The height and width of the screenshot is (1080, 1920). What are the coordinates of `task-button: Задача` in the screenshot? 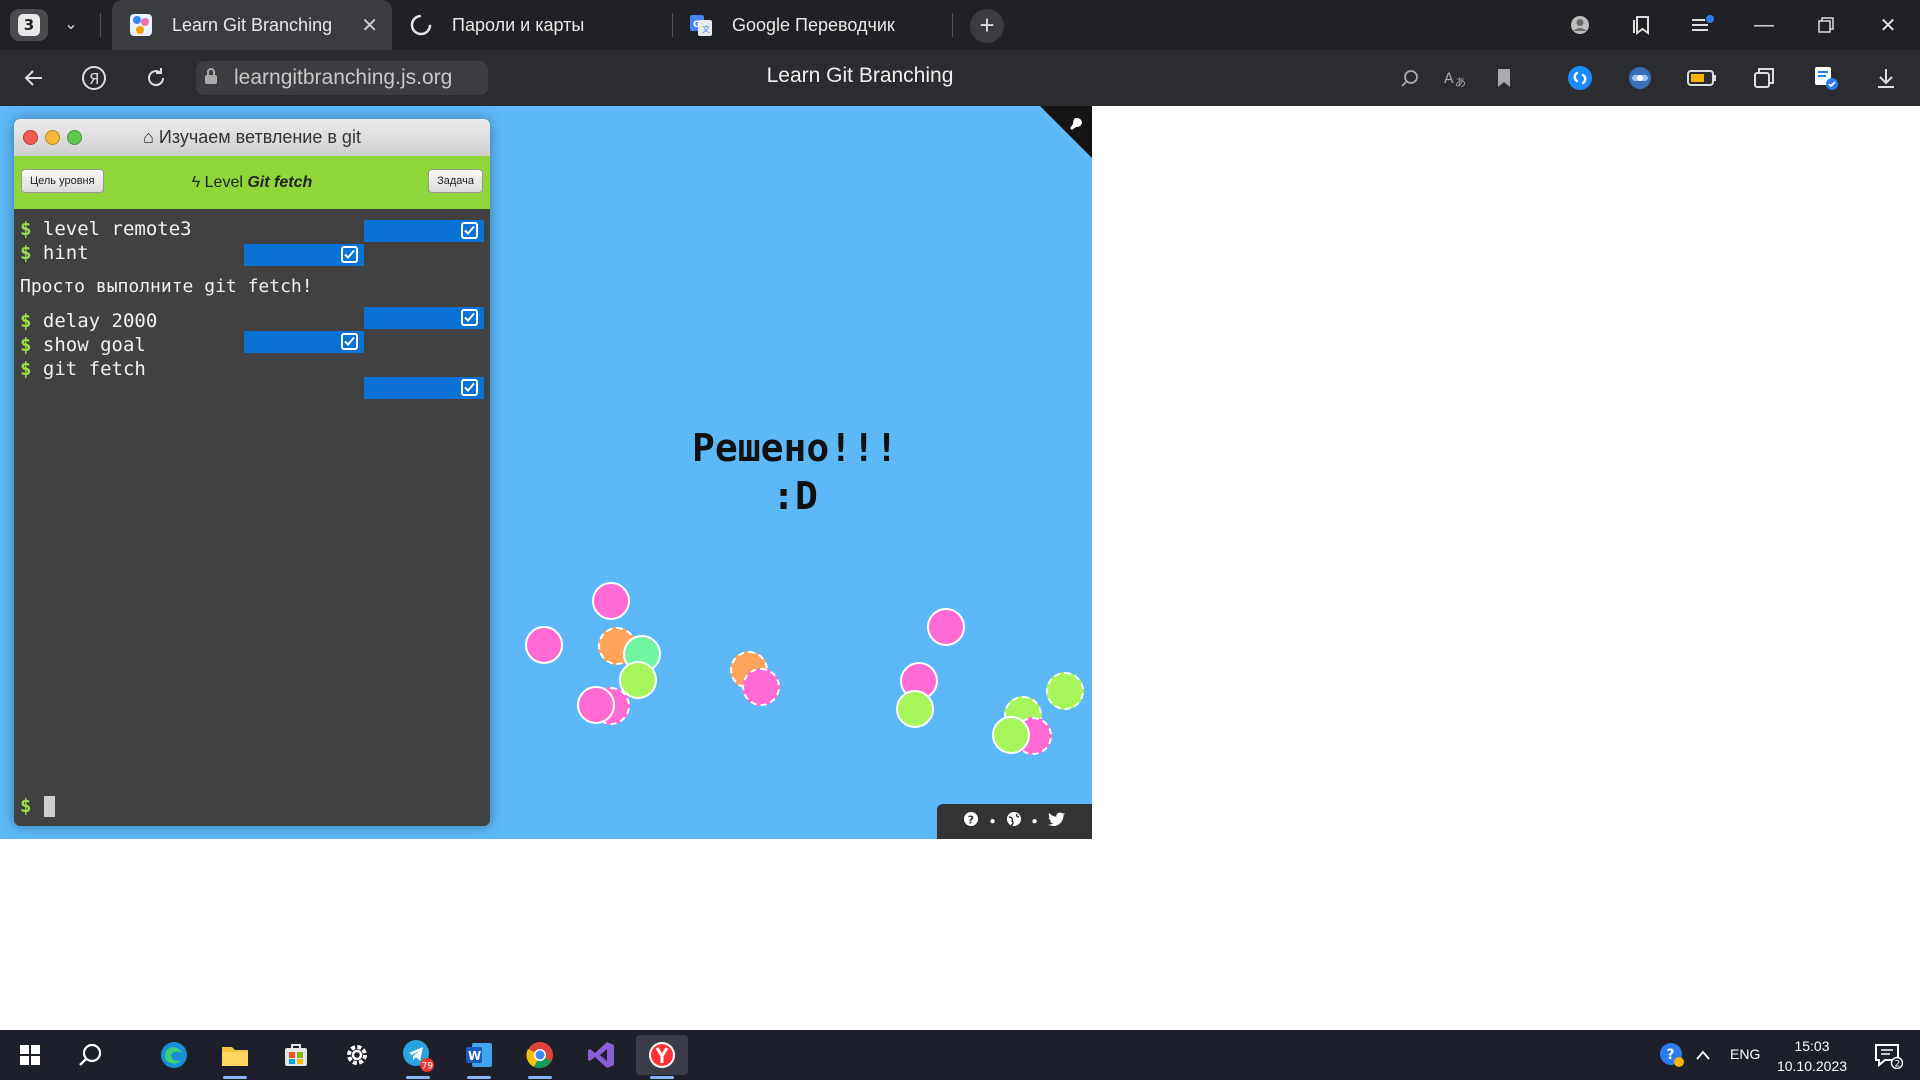 It's located at (455, 181).